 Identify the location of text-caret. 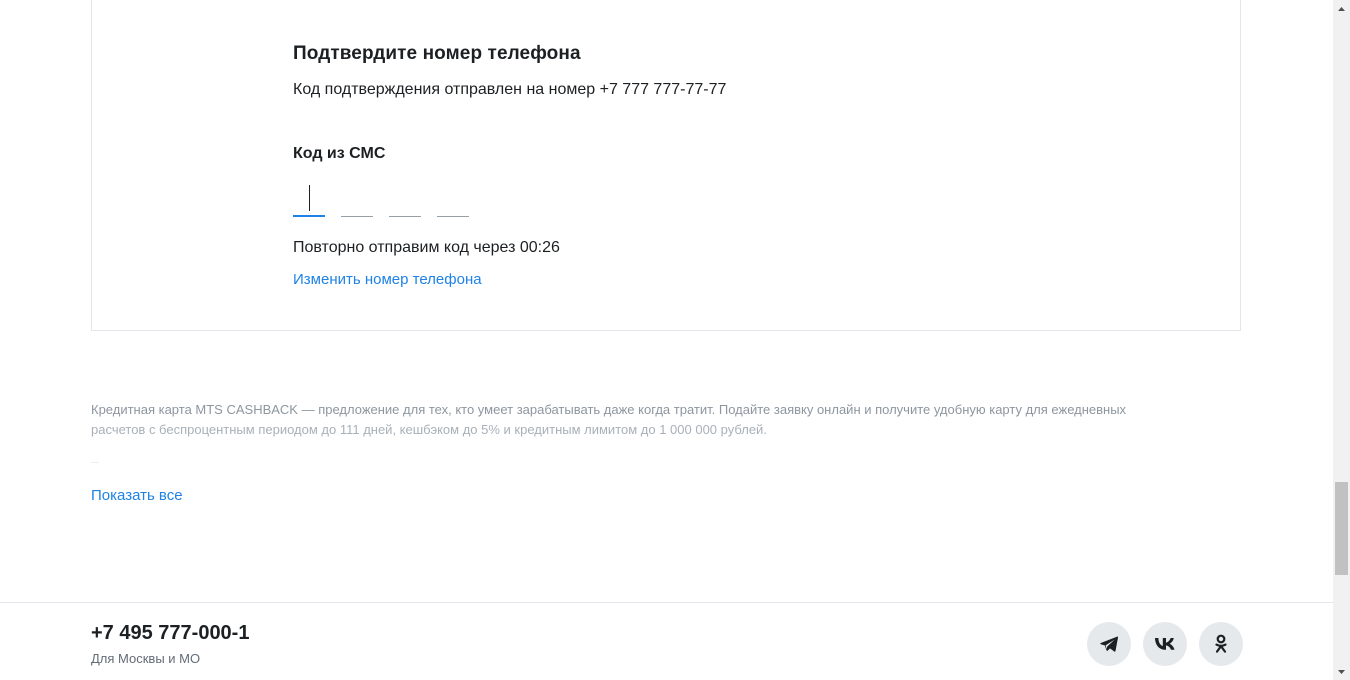
(309, 198).